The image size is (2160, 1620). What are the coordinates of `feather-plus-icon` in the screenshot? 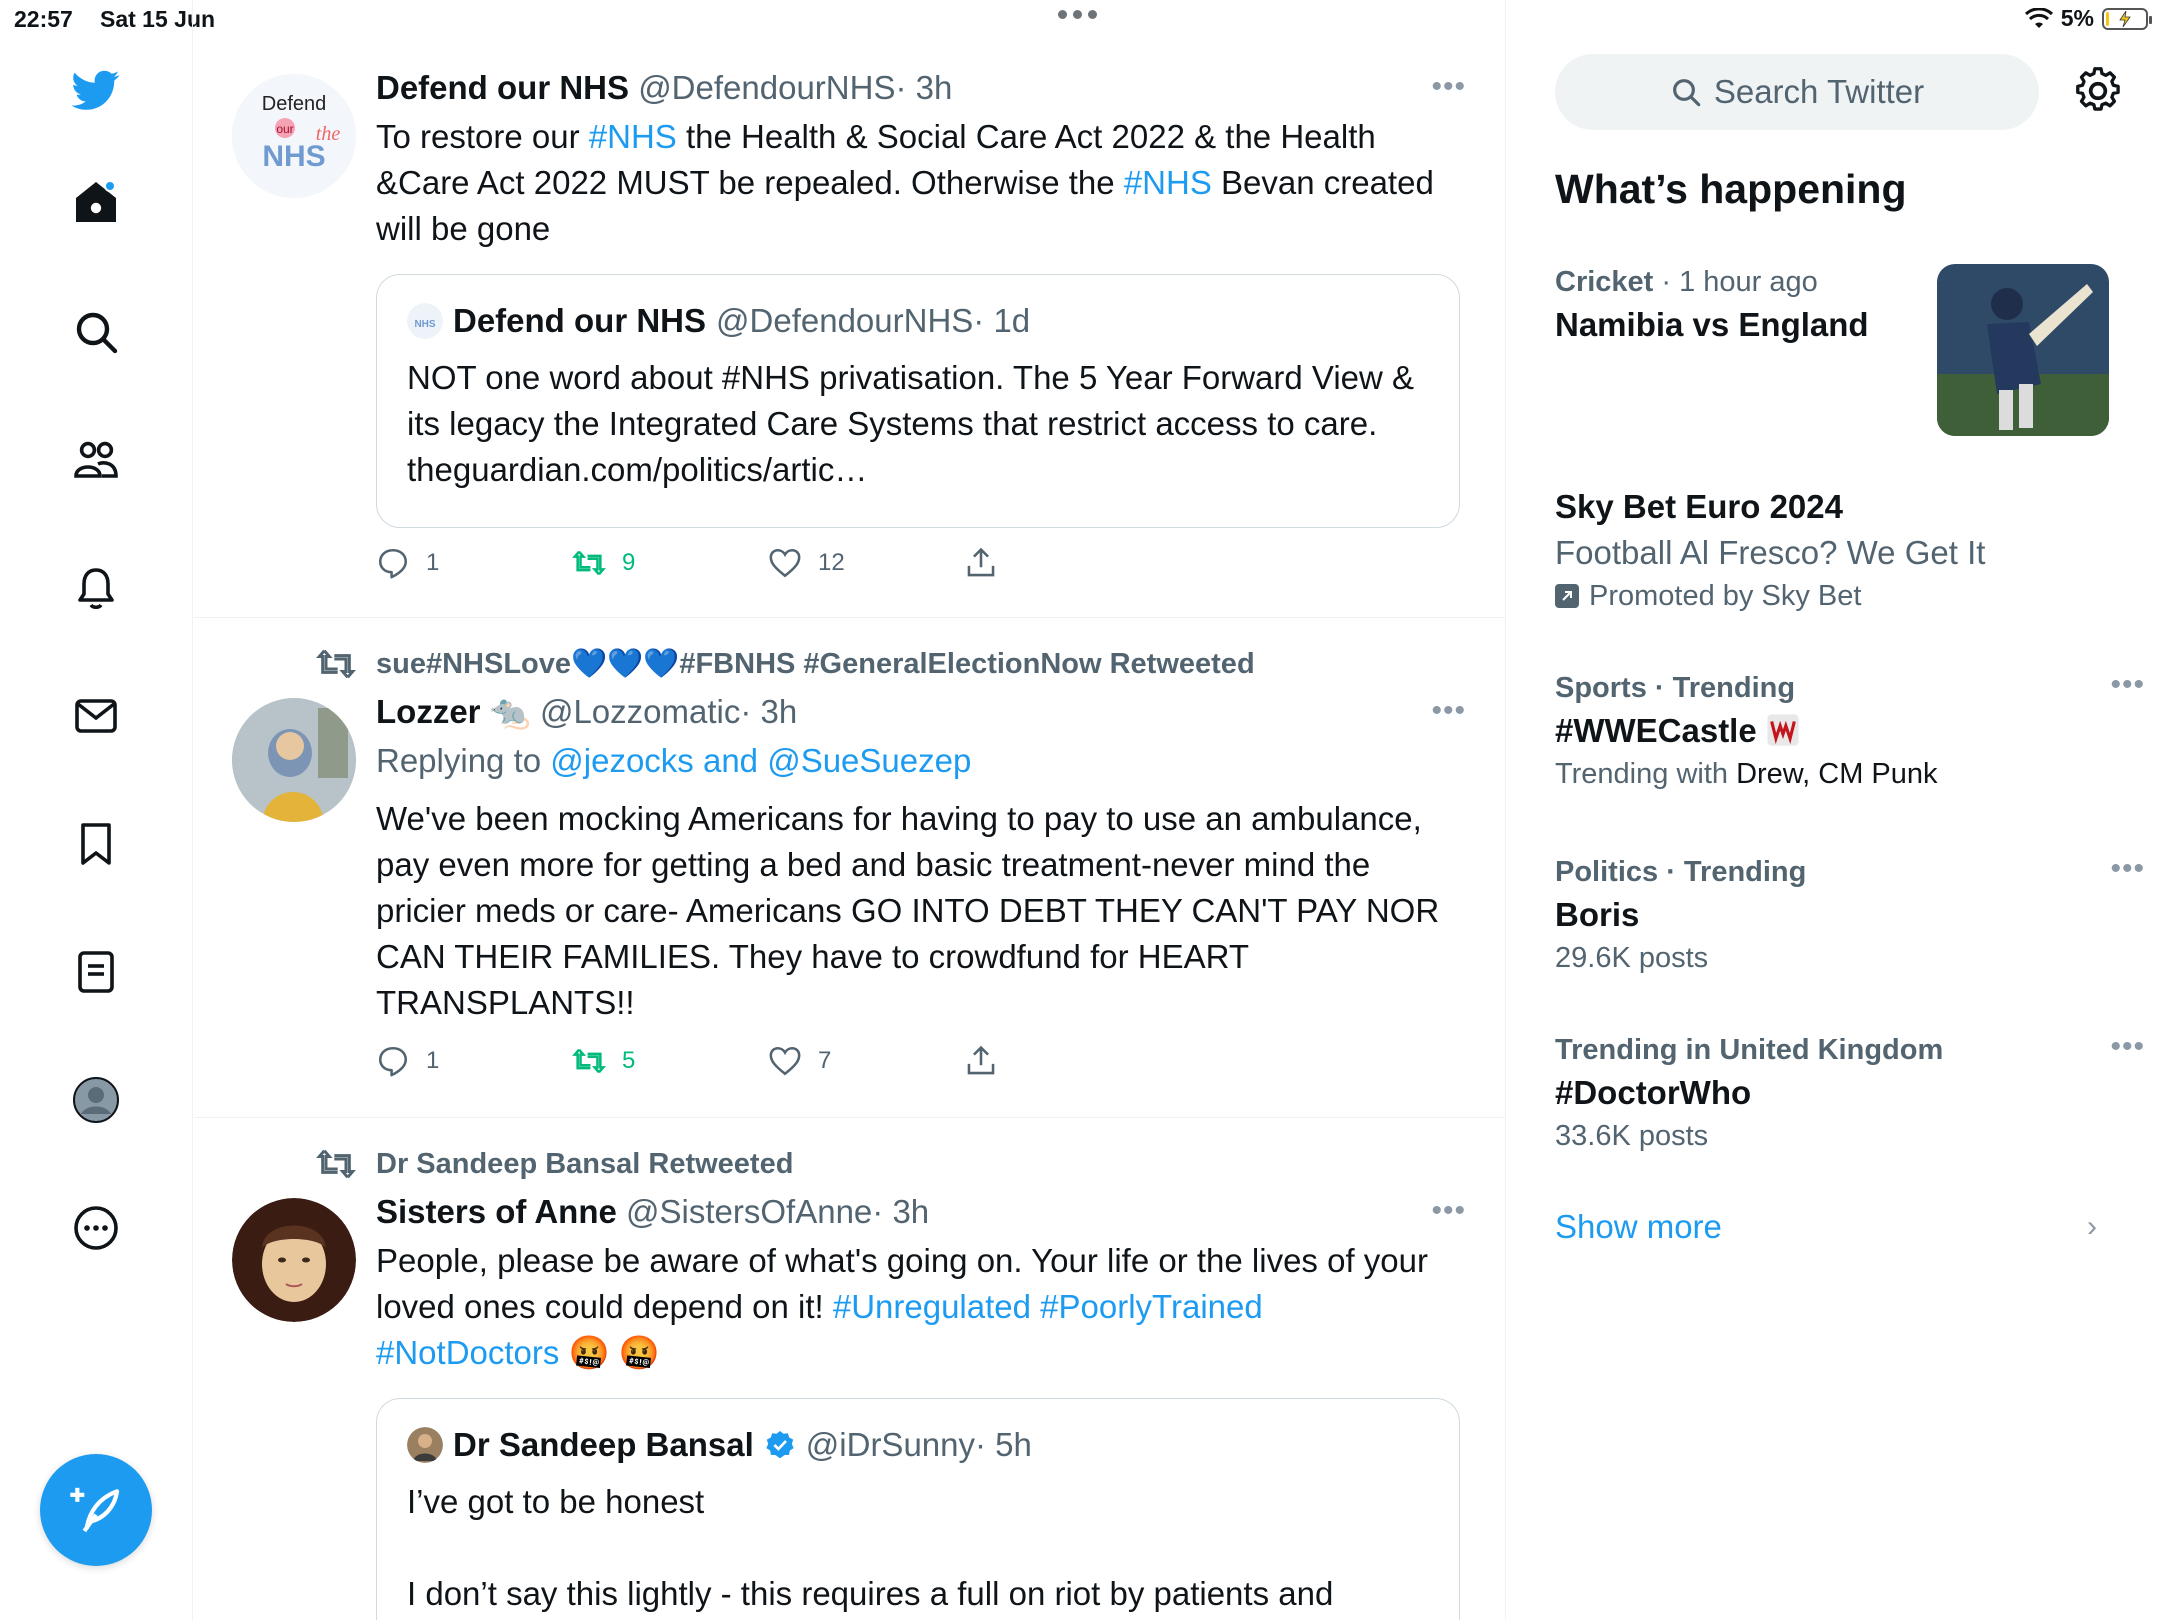 It's located at (95, 1510).